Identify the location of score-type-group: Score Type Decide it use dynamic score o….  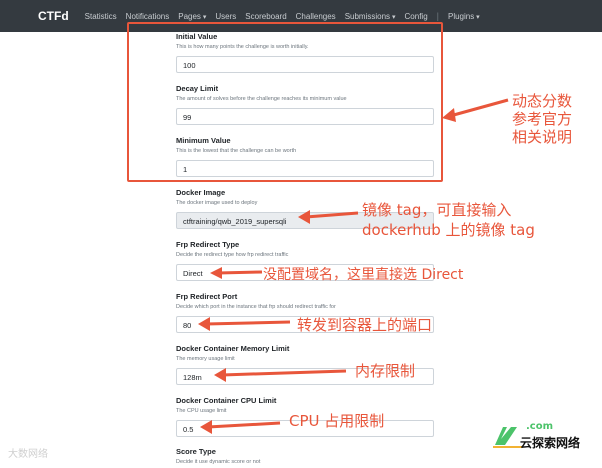
(306, 456).